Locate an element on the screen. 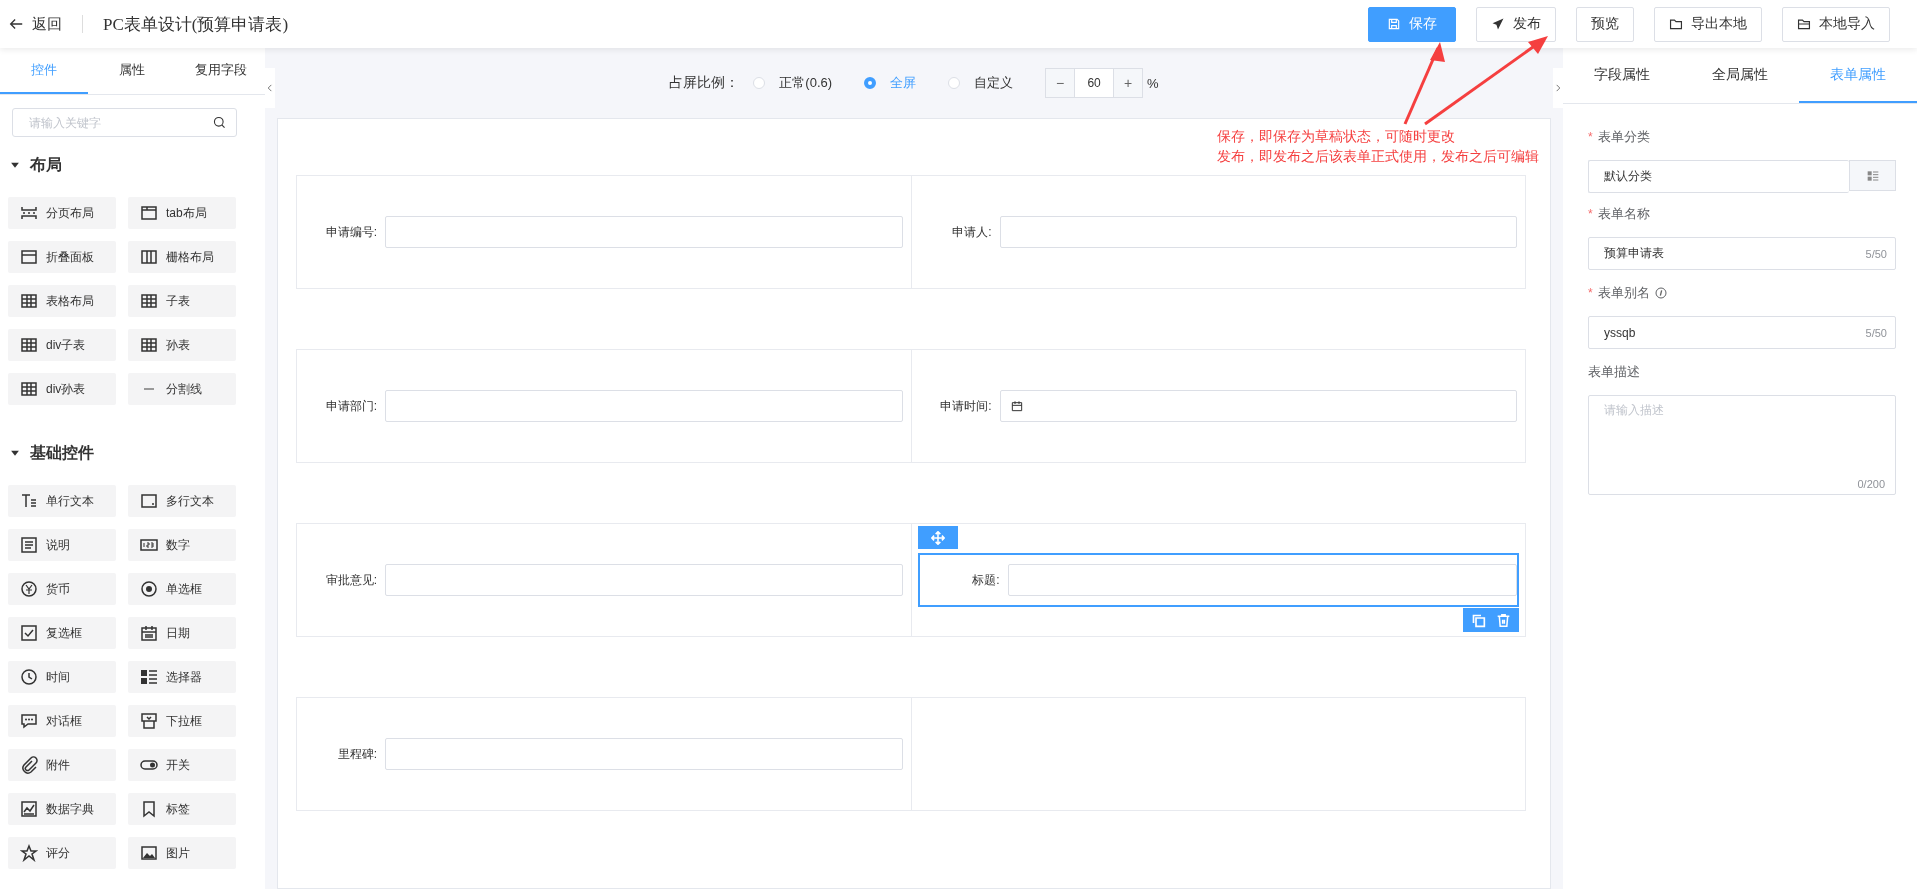  back-link: 返回 is located at coordinates (35, 24).